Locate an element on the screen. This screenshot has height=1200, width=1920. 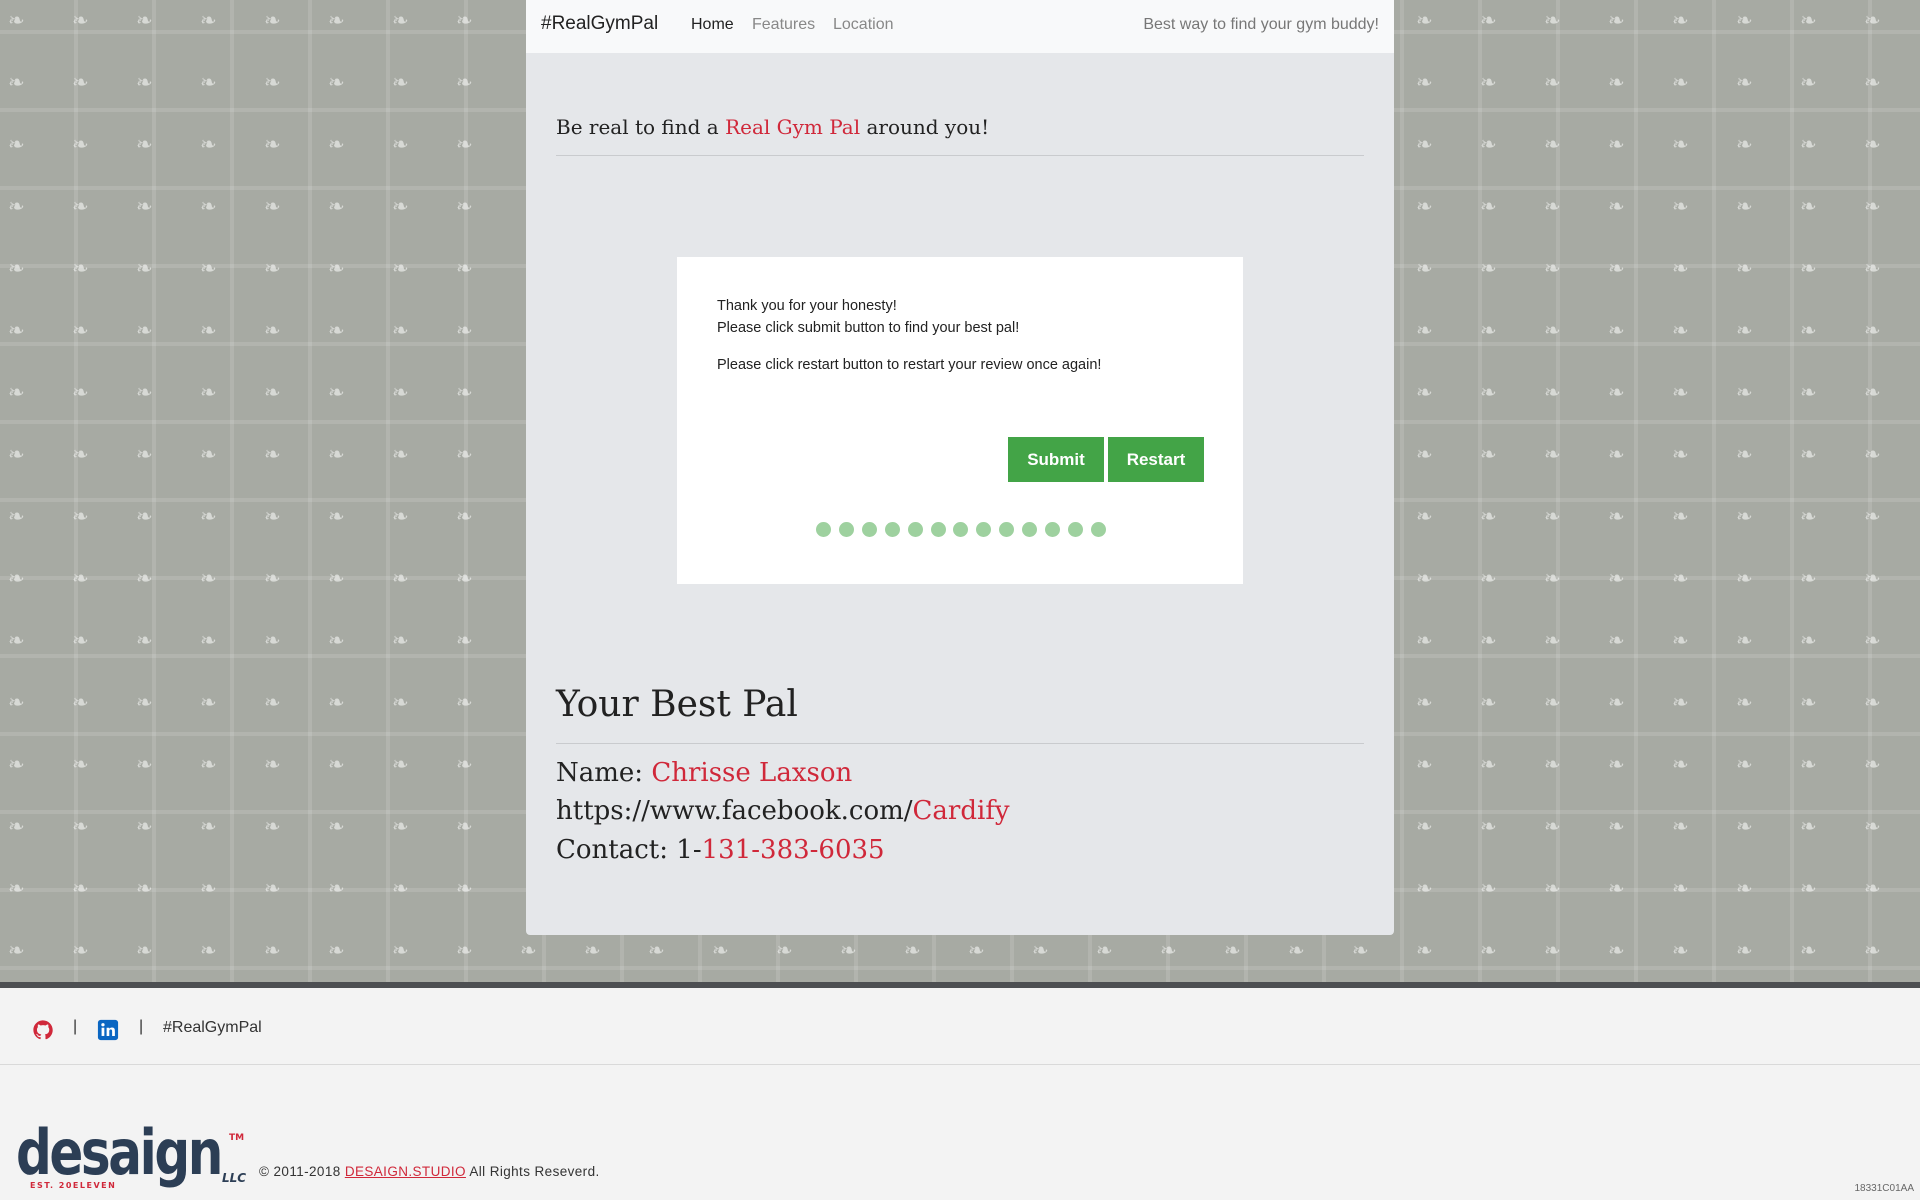
brand-logo: #RealGymPal is located at coordinates (599, 24).